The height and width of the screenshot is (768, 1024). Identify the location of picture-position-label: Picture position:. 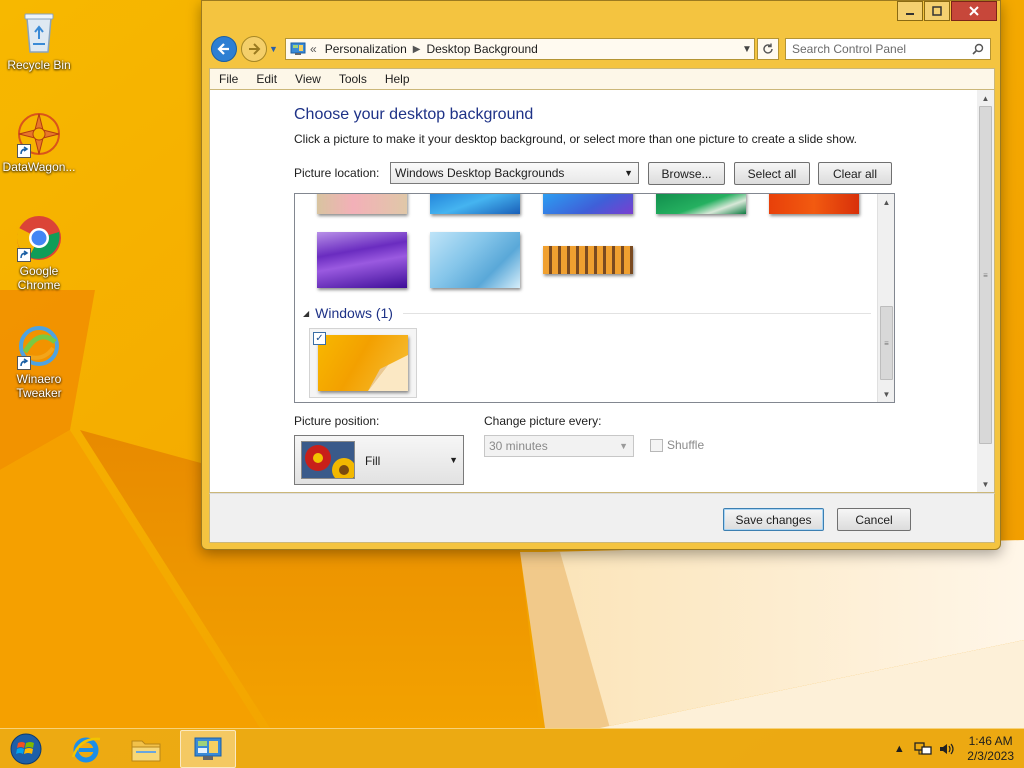
(337, 421).